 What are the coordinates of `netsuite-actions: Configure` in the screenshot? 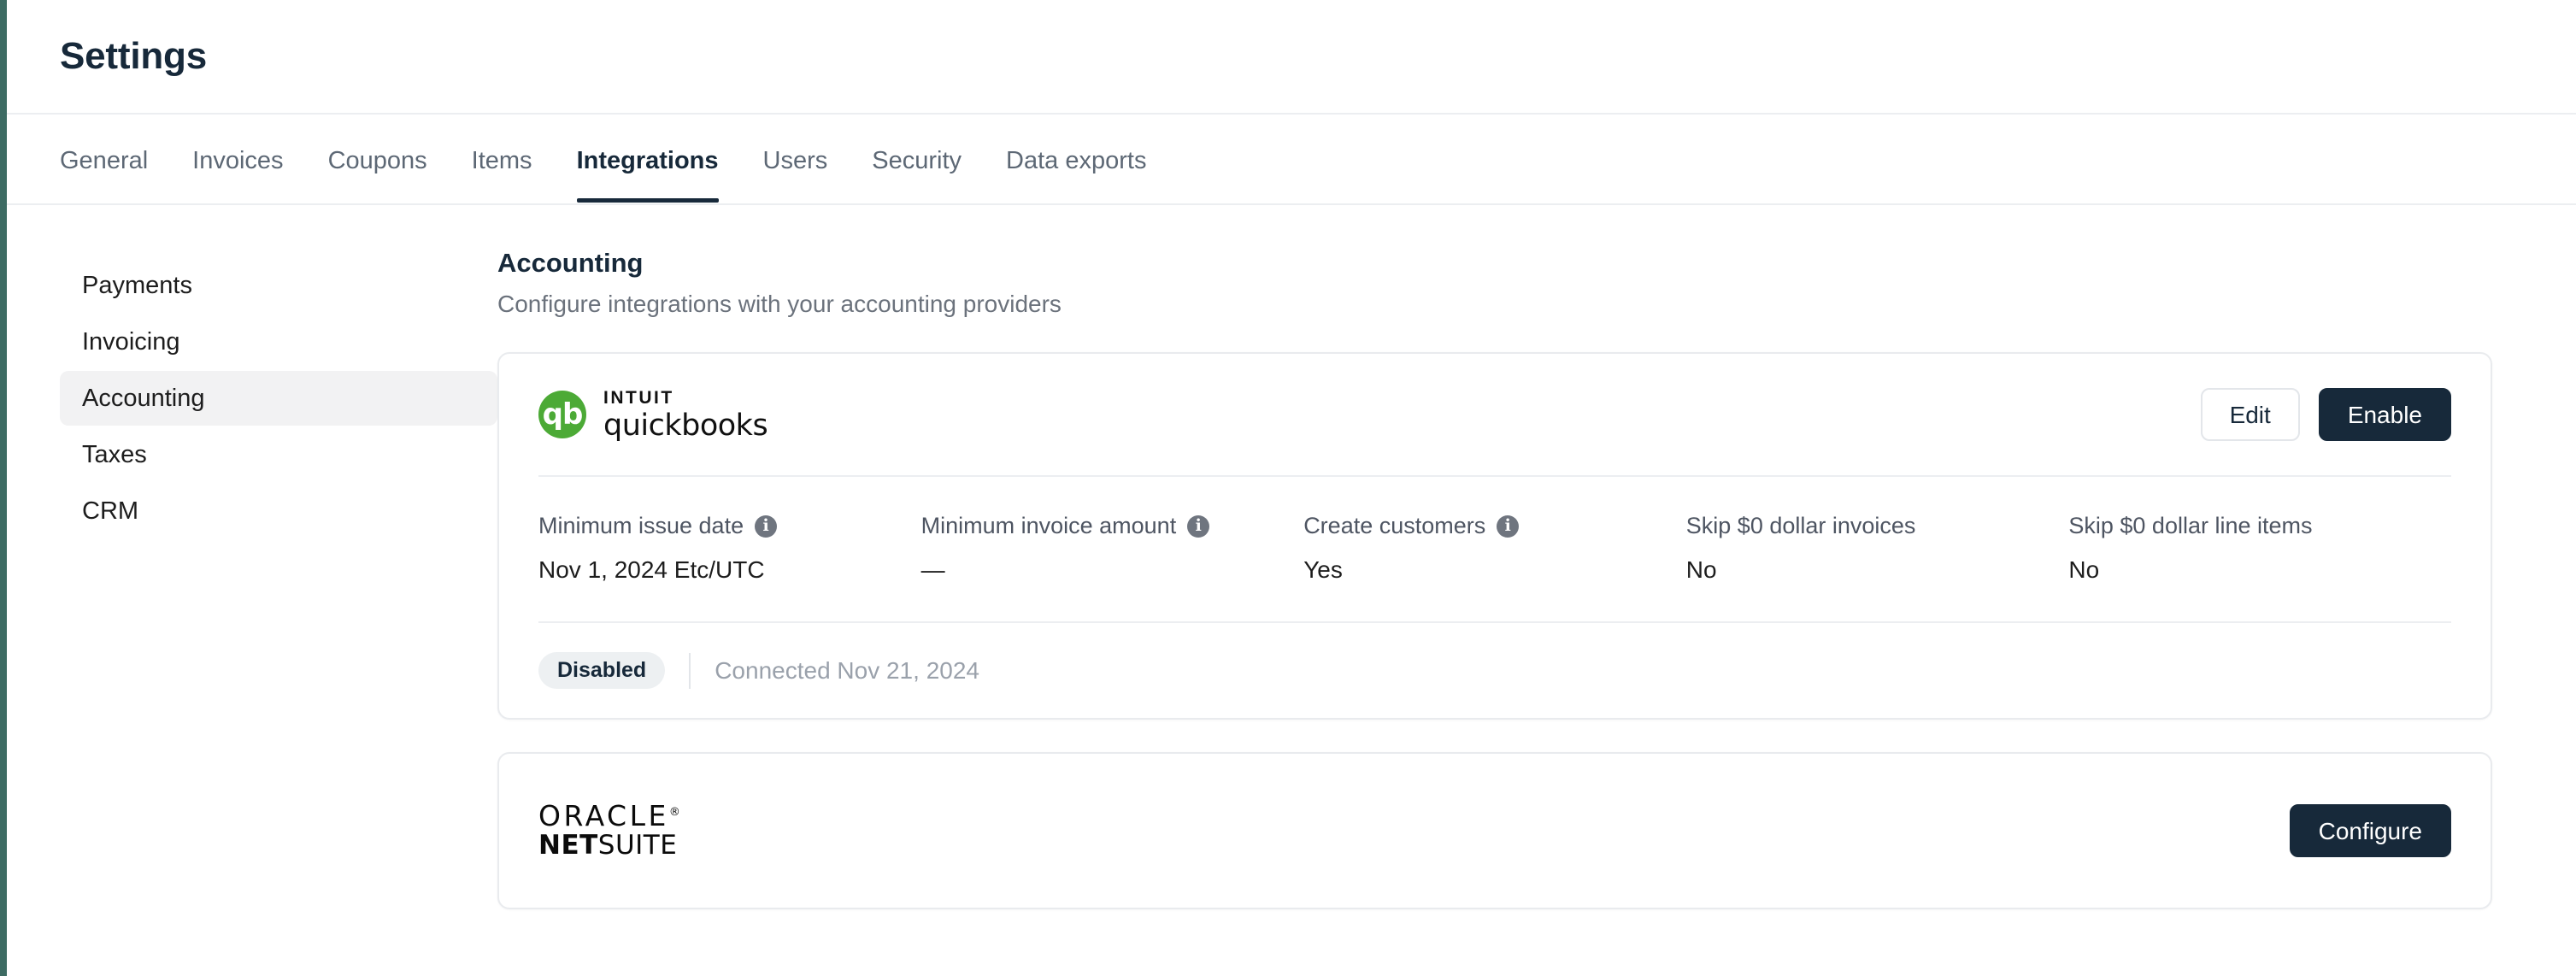 It's located at (2370, 831).